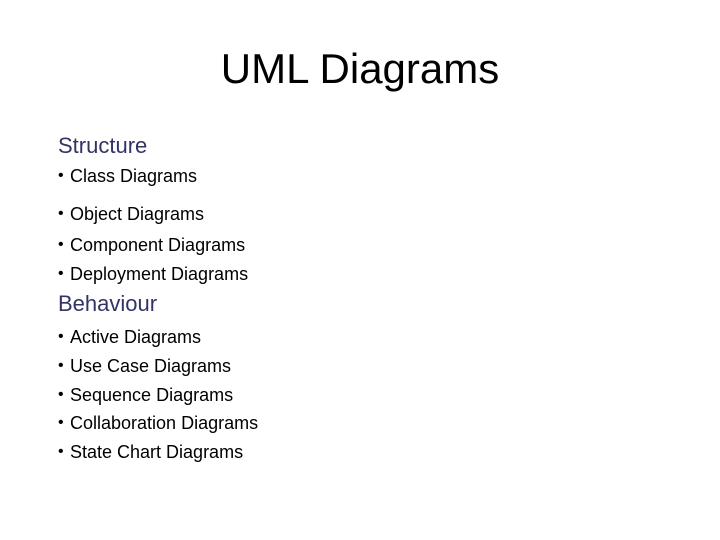 The height and width of the screenshot is (540, 720). What do you see at coordinates (164, 423) in the screenshot?
I see `list-item: Collaboration Diagrams` at bounding box center [164, 423].